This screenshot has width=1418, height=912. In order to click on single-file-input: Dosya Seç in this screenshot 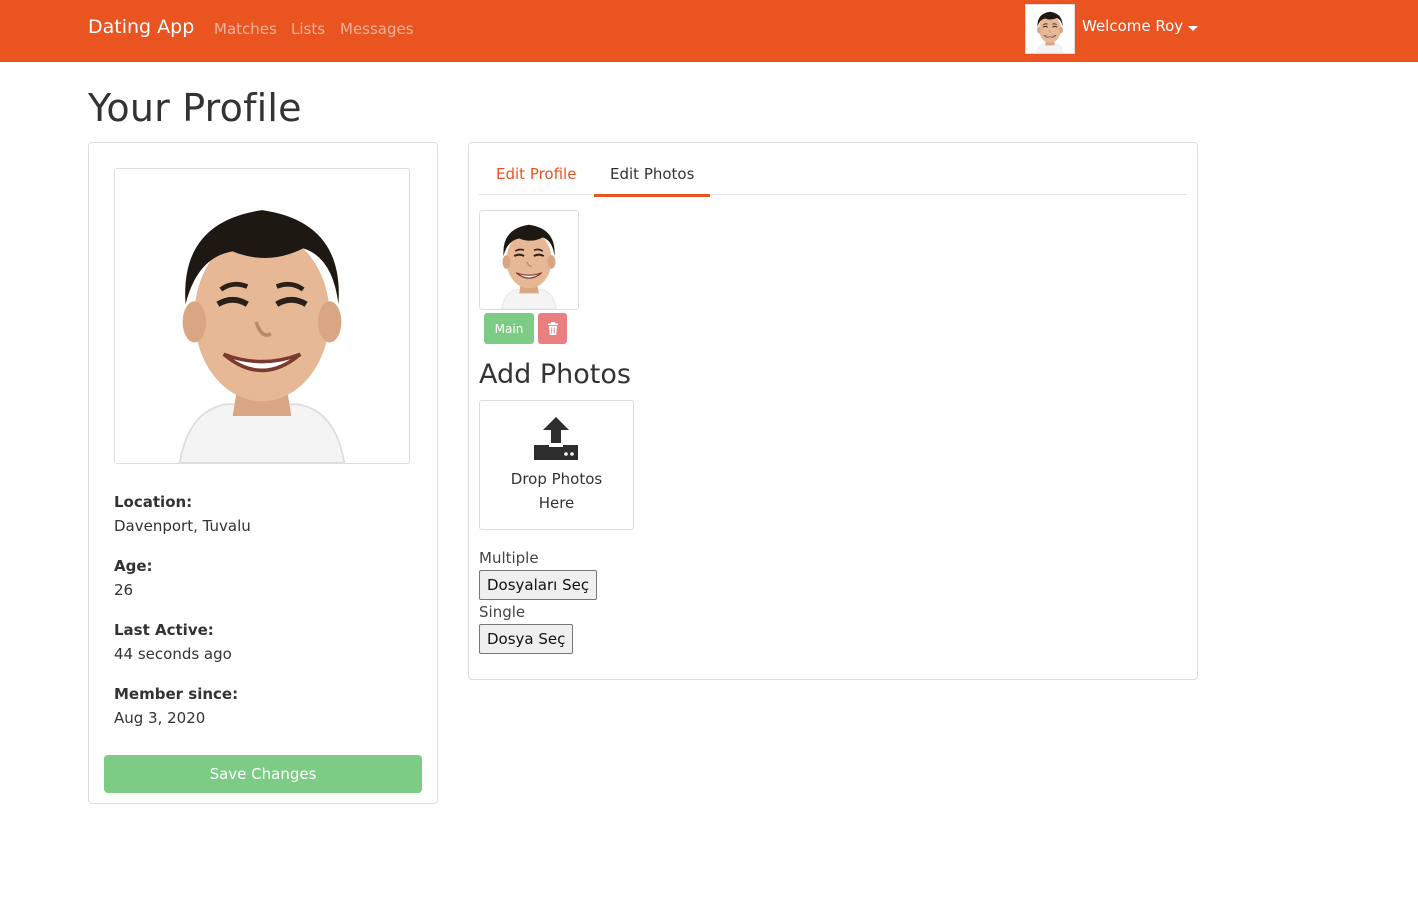, I will do `click(526, 639)`.